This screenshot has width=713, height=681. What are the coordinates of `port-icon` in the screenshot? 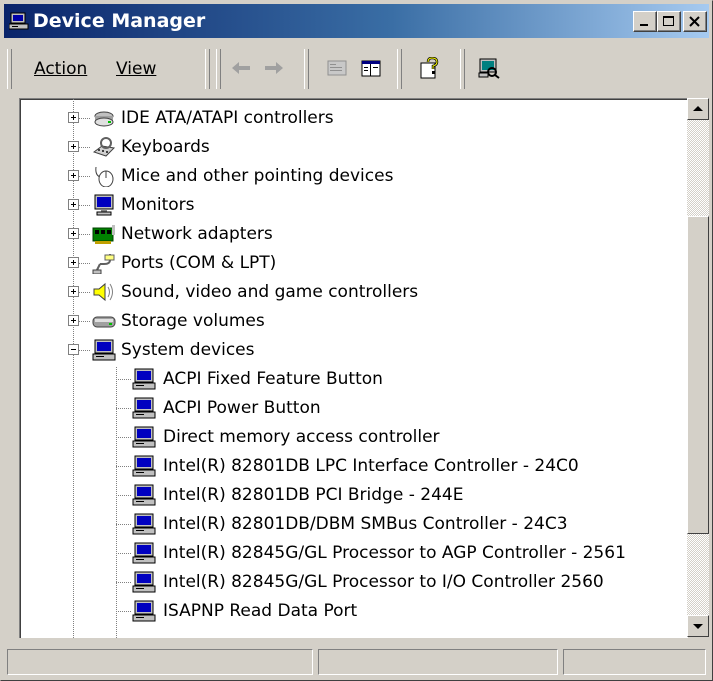 It's located at (103, 264).